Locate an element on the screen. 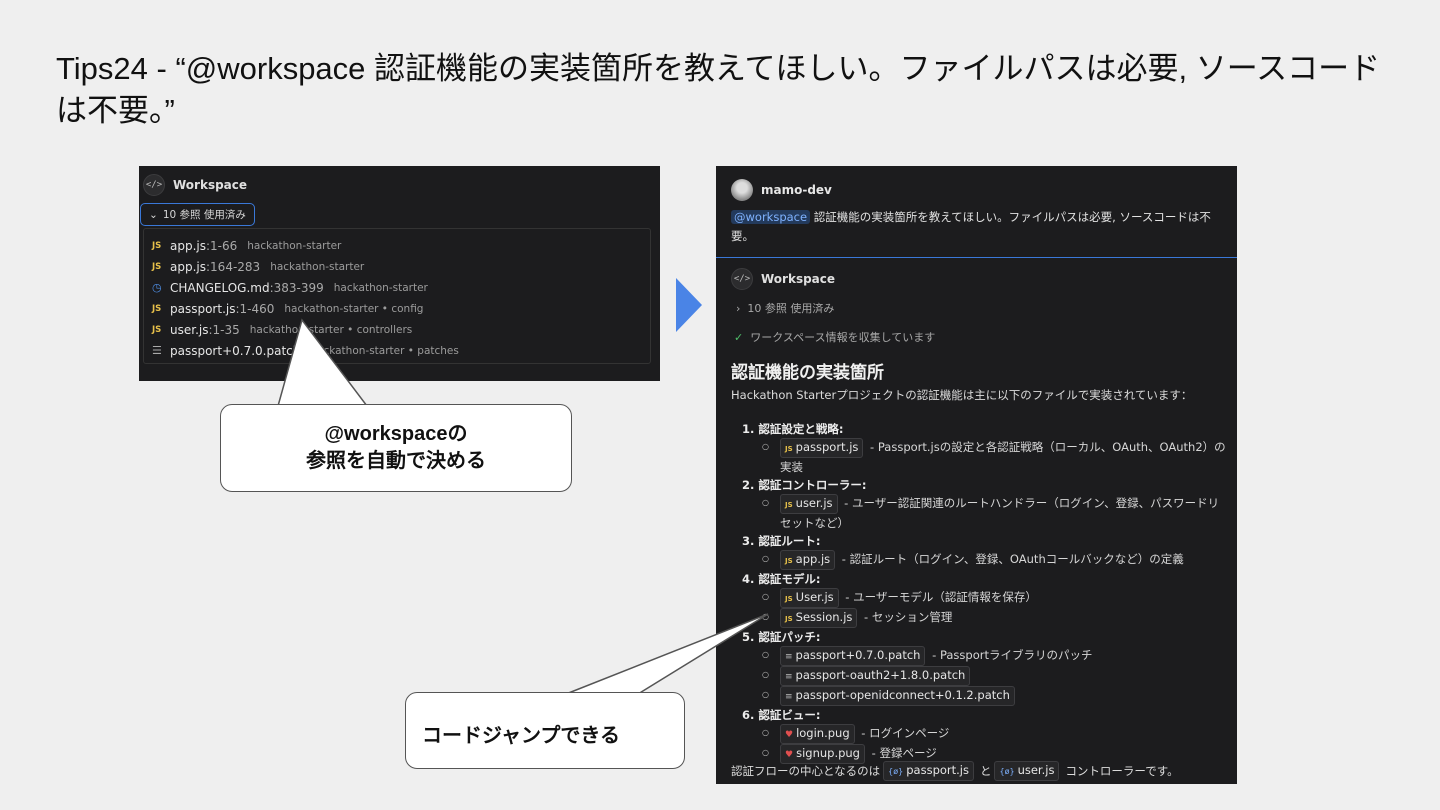 The width and height of the screenshot is (1440, 810). references-used-label: 10 参照 使用済み is located at coordinates (791, 308).